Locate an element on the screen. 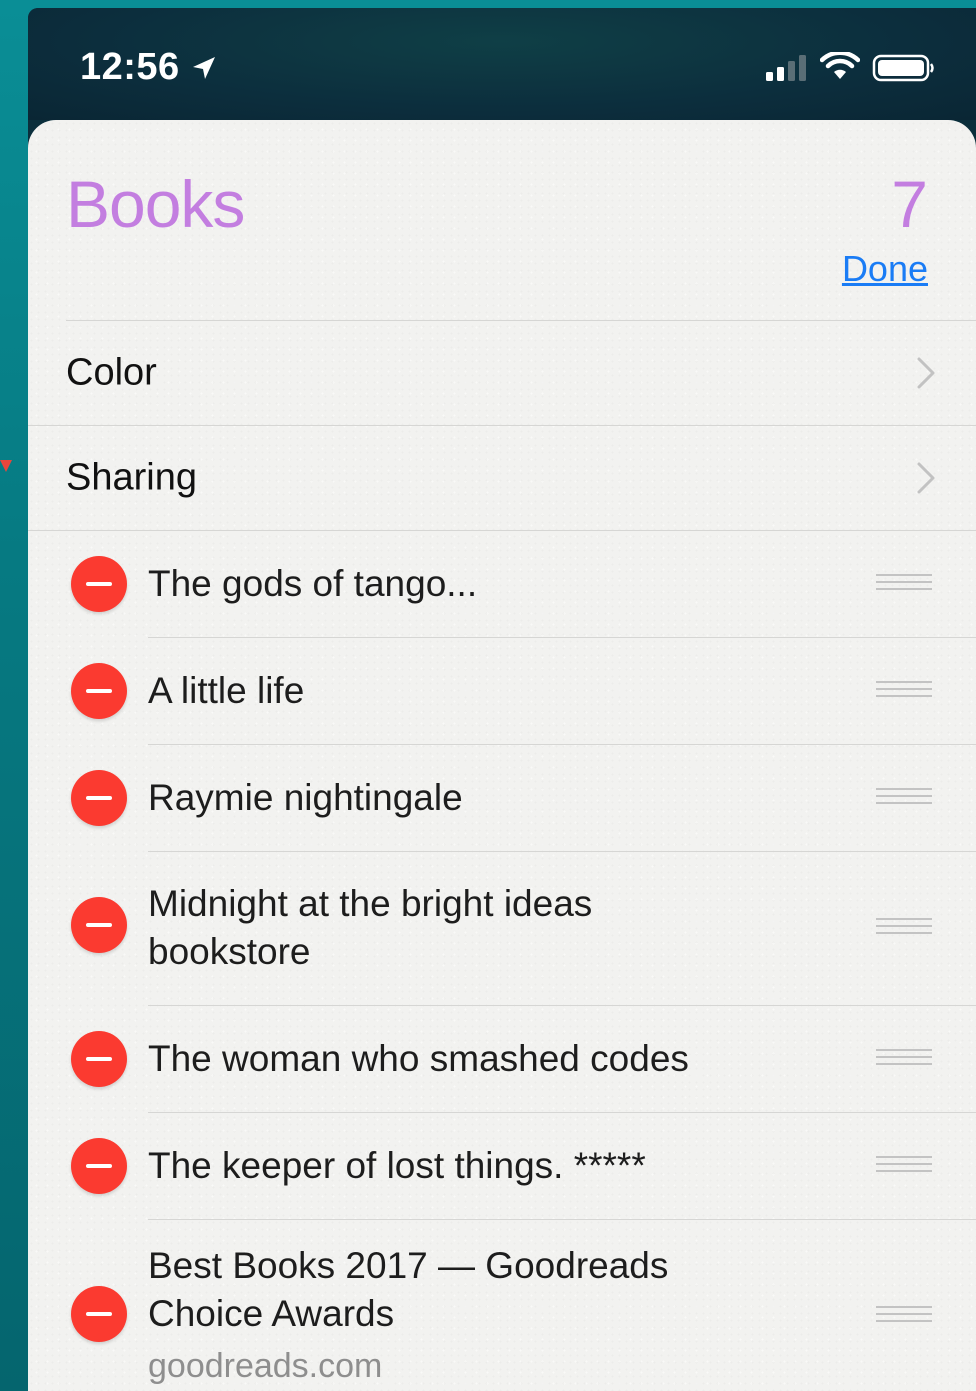  item-title: A little life is located at coordinates (448, 691).